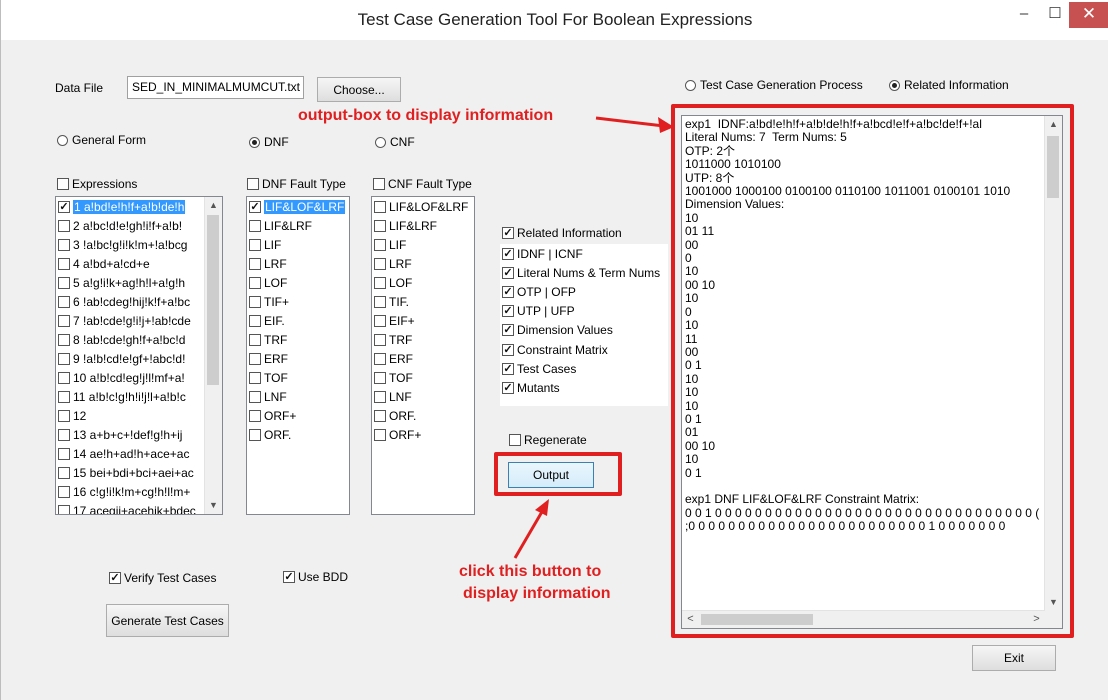 This screenshot has height=700, width=1108. I want to click on radio-cnf: CNF, so click(395, 142).